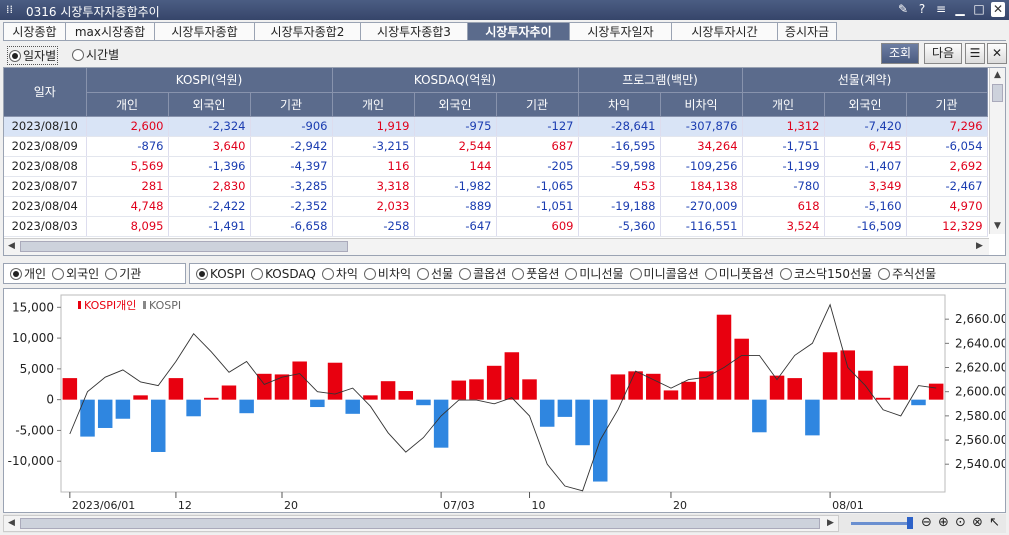 This screenshot has width=1009, height=535. What do you see at coordinates (865, 104) in the screenshot?
I see `header-col-9: 외국인` at bounding box center [865, 104].